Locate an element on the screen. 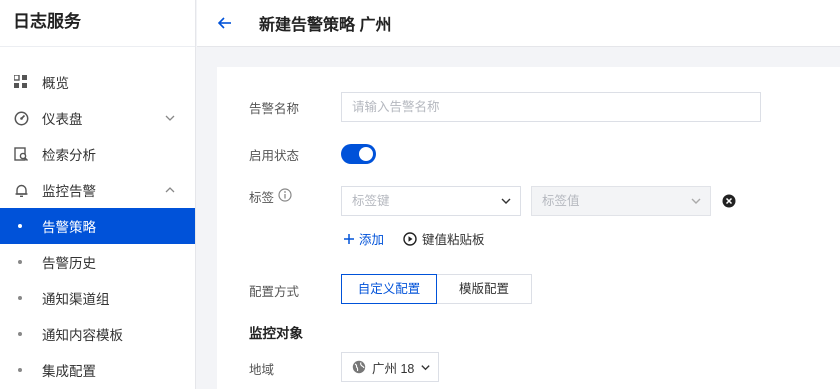 The image size is (840, 389). sidebar-item-alert-policy: 告警策略 is located at coordinates (97, 226).